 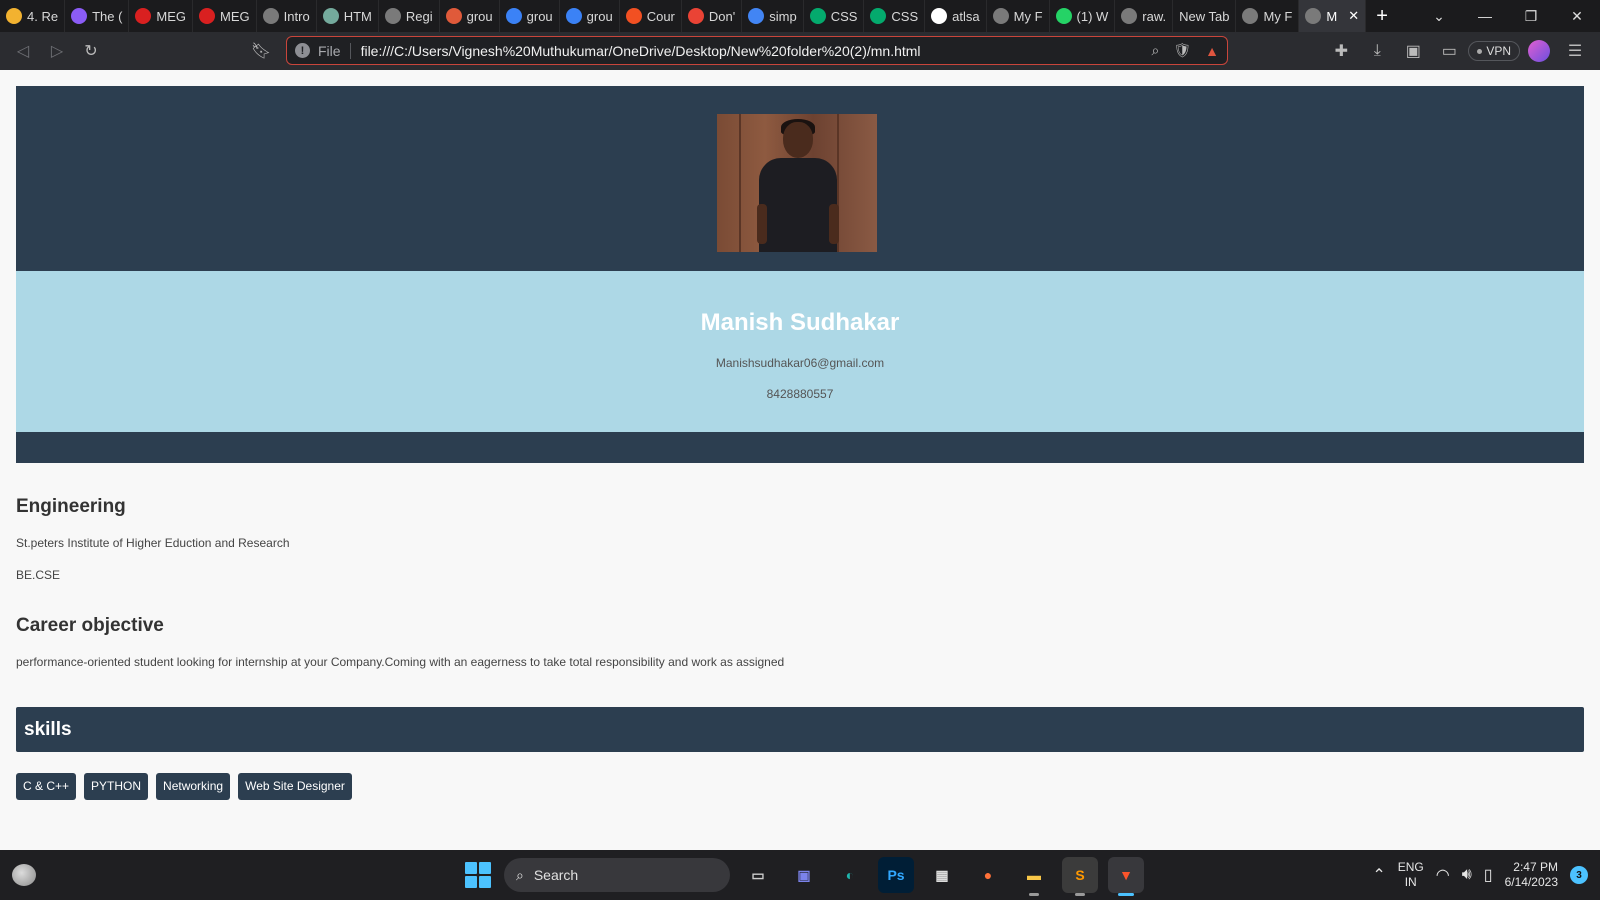 I want to click on task-view-icon: ▭, so click(x=758, y=875).